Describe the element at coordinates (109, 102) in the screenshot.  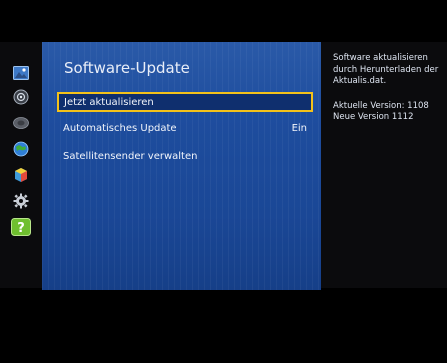
I see `menu-item-label: Jetzt aktualisieren` at that location.